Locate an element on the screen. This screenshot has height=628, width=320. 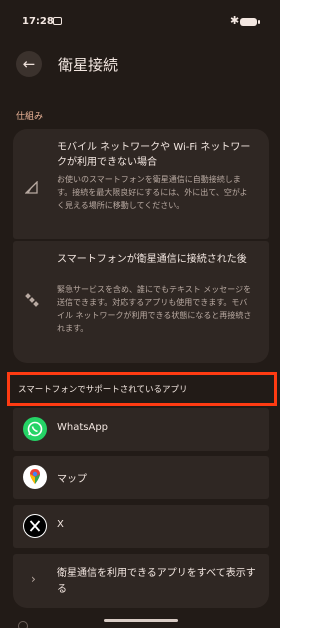
card-title: スマートフォンが衛星通信に接続された後 is located at coordinates (152, 259).